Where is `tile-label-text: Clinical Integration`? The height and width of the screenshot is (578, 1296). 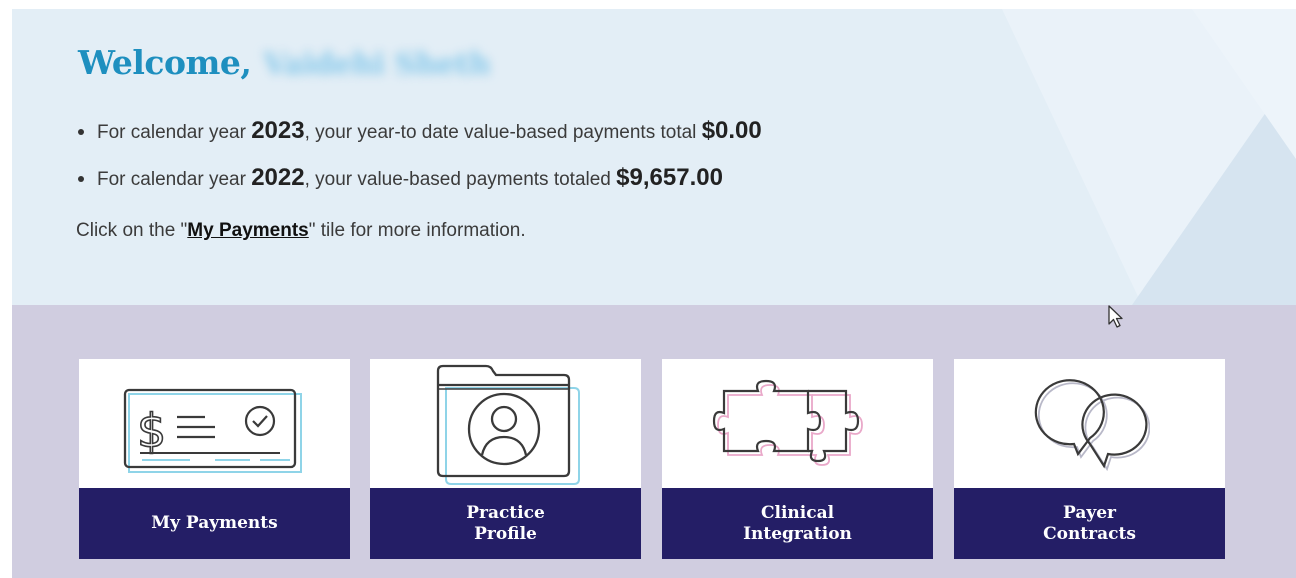
tile-label-text: Clinical Integration is located at coordinates (797, 523).